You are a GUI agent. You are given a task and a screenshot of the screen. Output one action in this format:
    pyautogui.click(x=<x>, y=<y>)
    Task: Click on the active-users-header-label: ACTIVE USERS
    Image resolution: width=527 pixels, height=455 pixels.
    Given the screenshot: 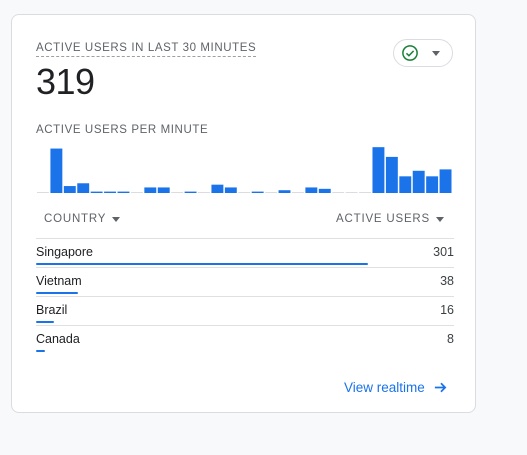 What is the action you would take?
    pyautogui.click(x=383, y=219)
    